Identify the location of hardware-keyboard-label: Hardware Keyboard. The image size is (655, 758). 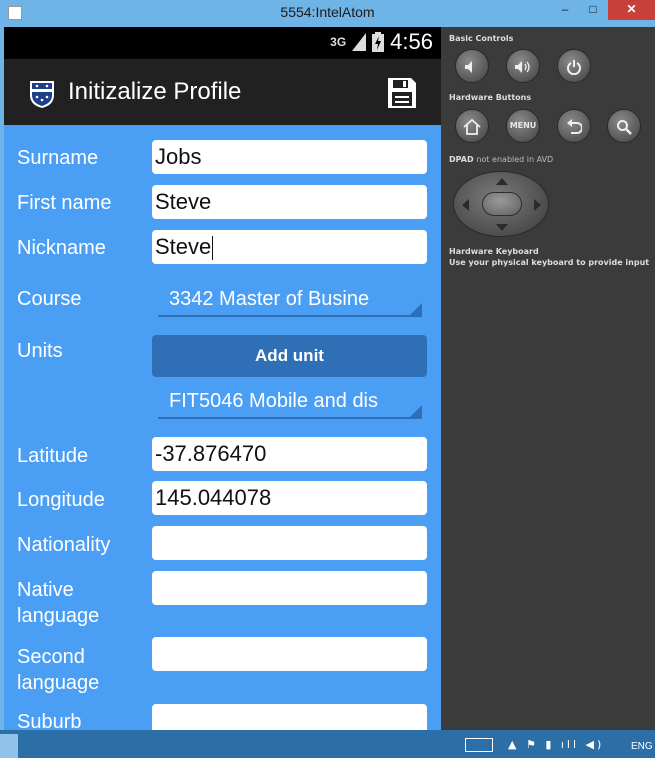
(494, 251).